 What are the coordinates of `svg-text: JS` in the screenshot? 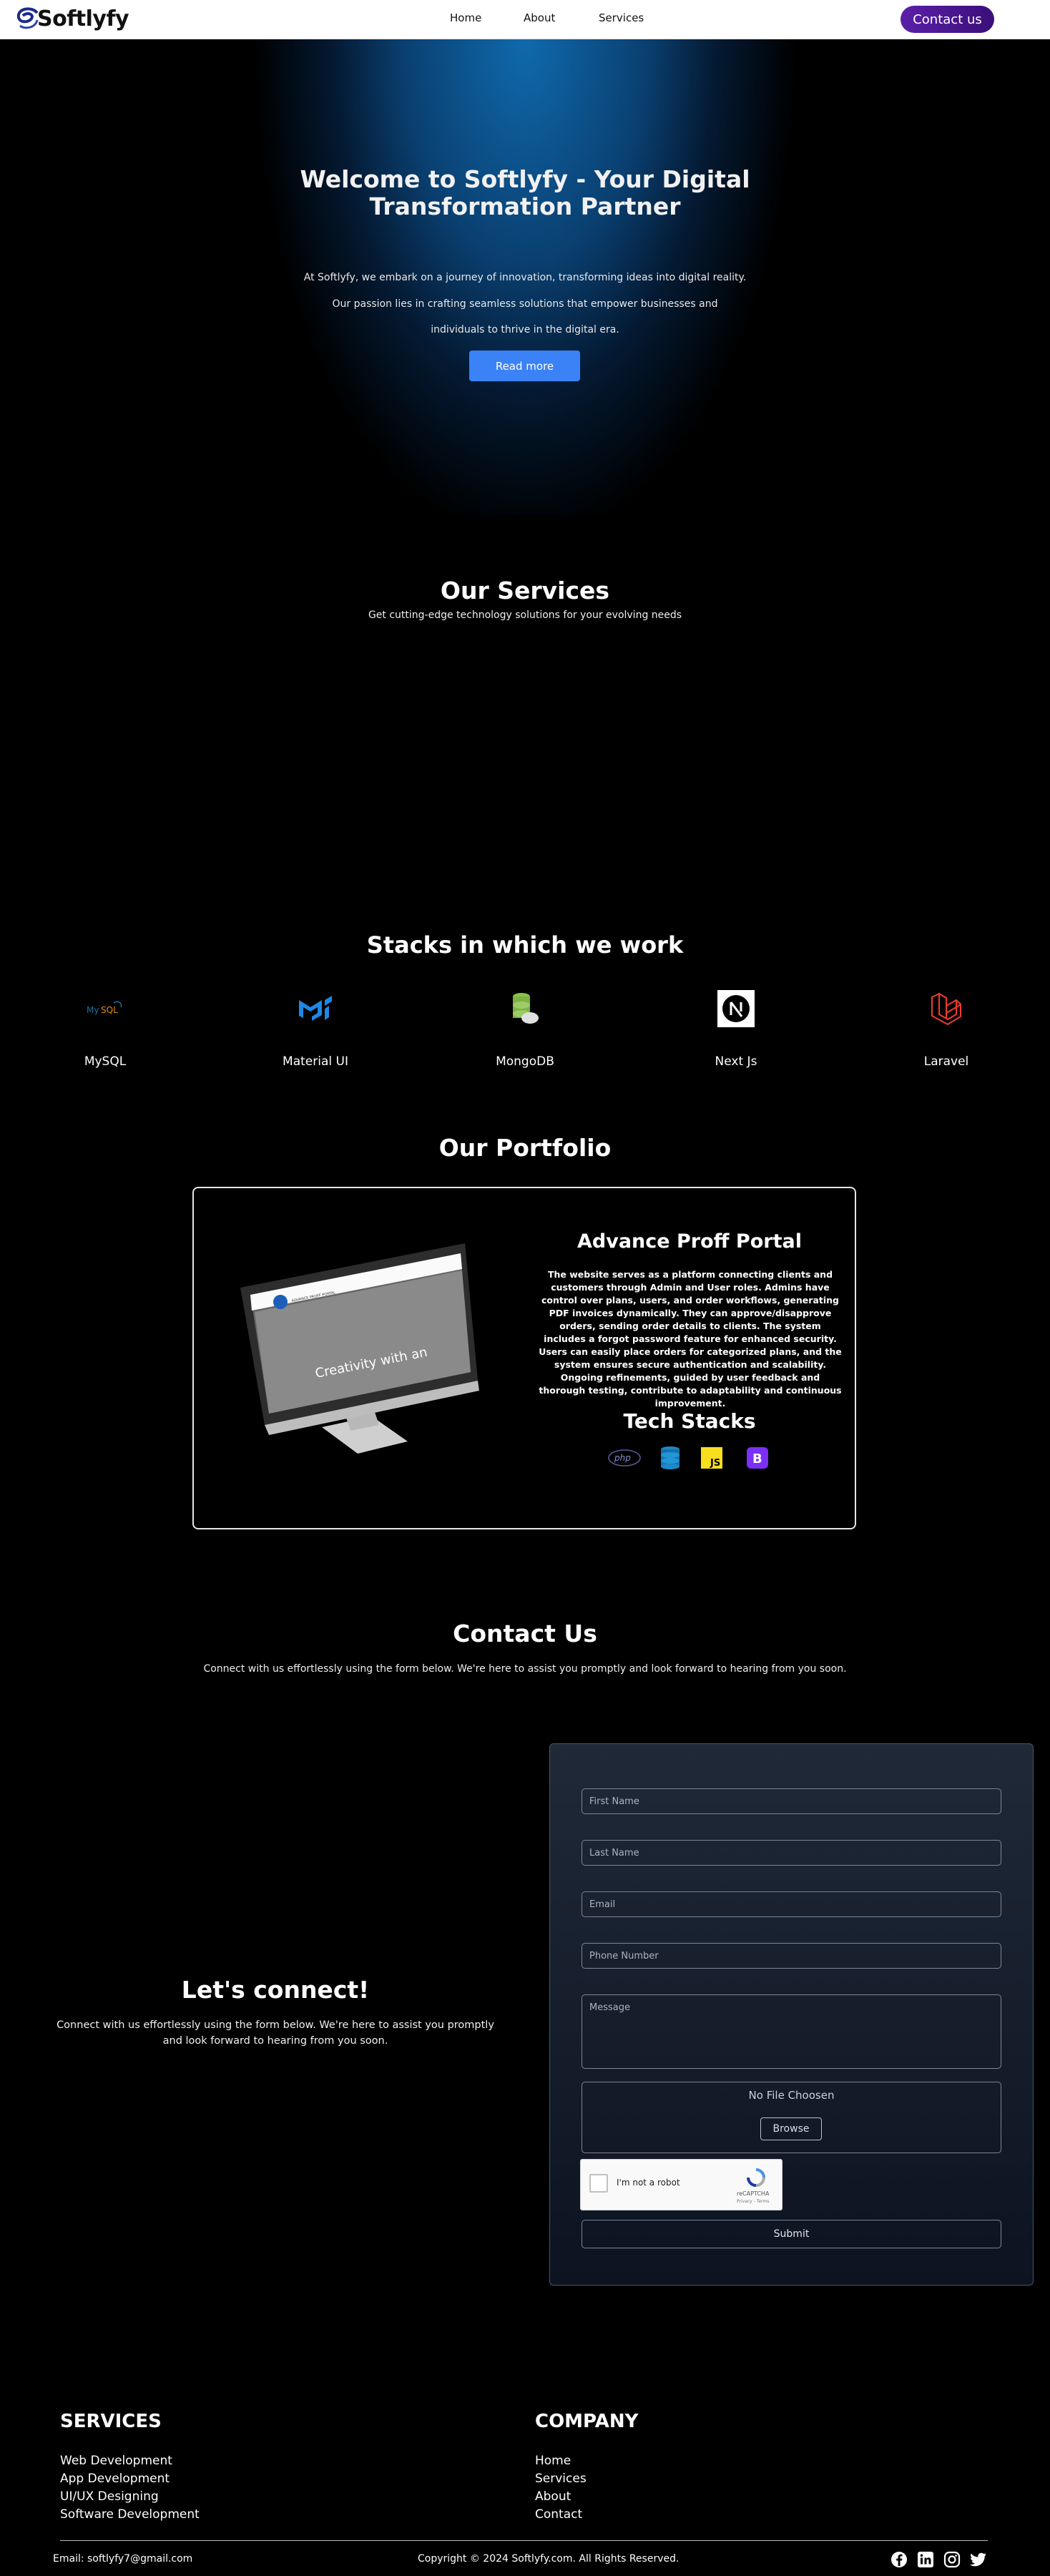 It's located at (715, 1463).